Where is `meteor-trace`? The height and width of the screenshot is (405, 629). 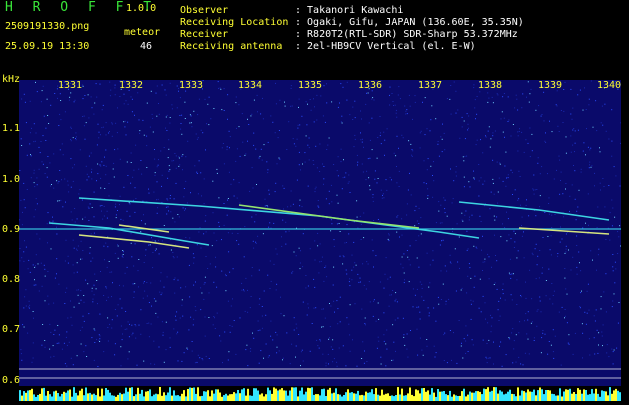 meteor-trace is located at coordinates (279, 218).